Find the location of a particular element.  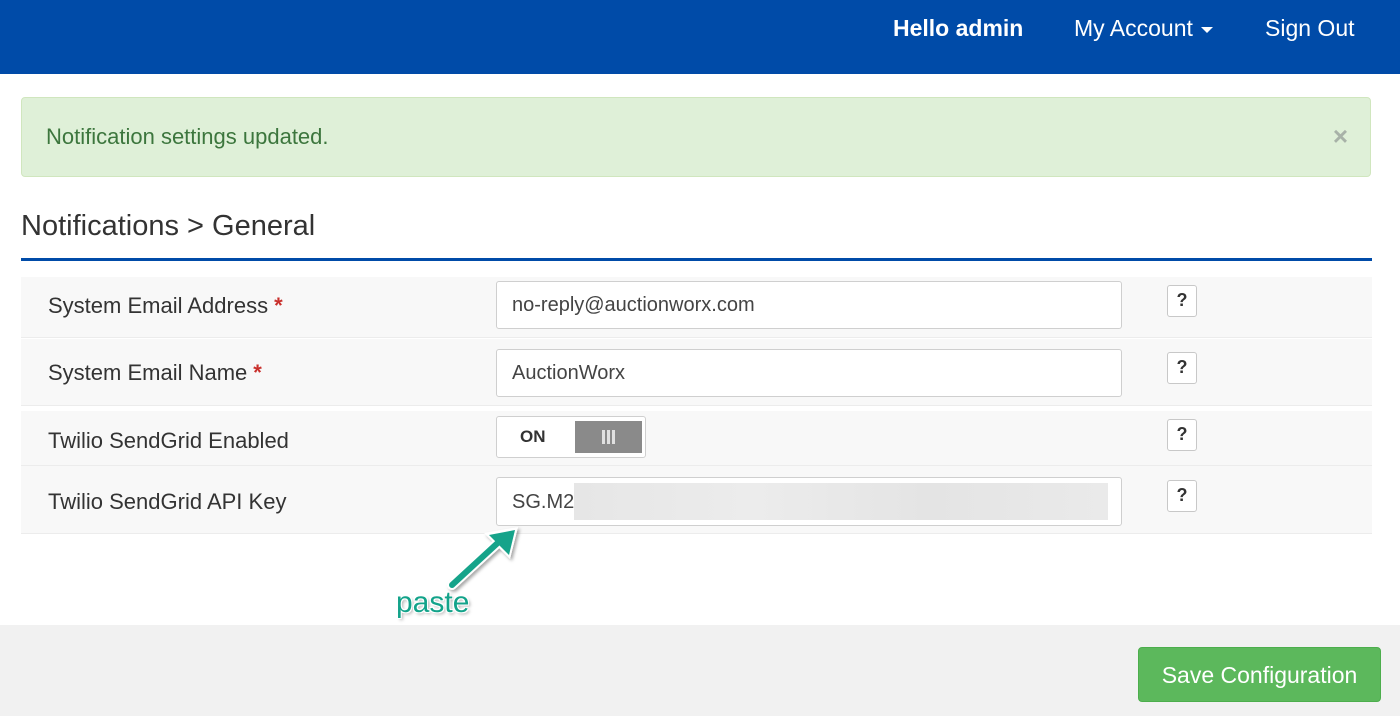

save-configuration-button: Save Configuration is located at coordinates (1259, 674).